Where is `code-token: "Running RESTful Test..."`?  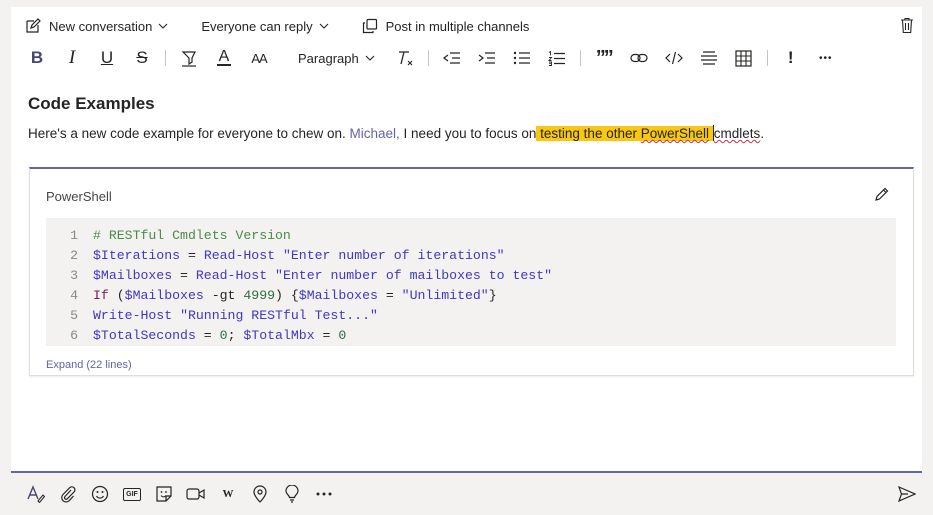
code-token: "Running RESTful Test..." is located at coordinates (279, 315).